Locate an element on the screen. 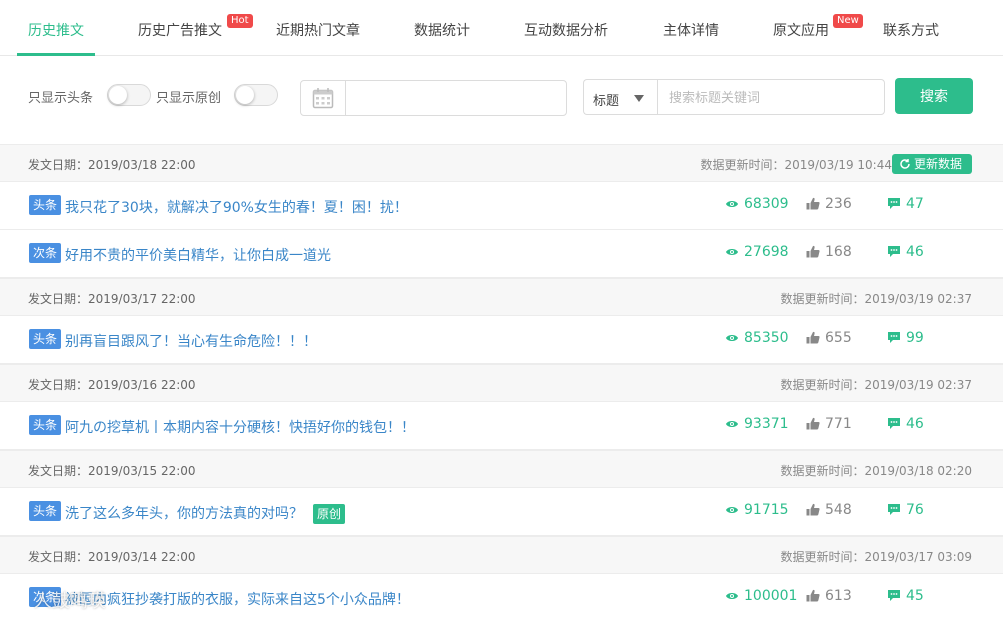  update-time: 数据更新时间：2019/03/19 10:44 is located at coordinates (796, 165).